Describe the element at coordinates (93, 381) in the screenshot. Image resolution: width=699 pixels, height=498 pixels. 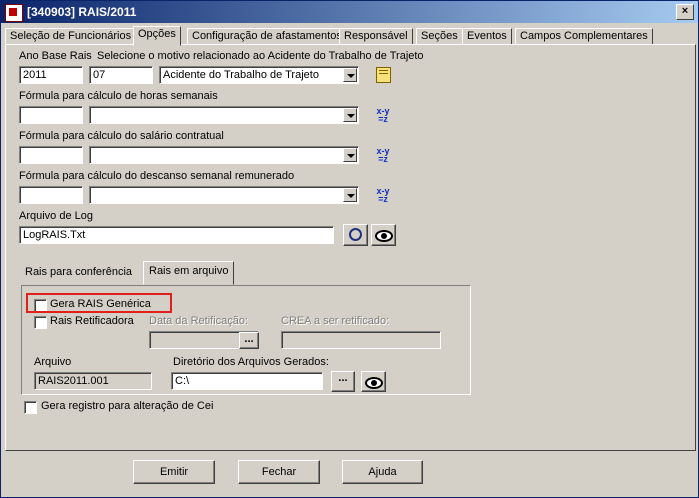
I see `arquivo-input: RAIS2011.001` at that location.